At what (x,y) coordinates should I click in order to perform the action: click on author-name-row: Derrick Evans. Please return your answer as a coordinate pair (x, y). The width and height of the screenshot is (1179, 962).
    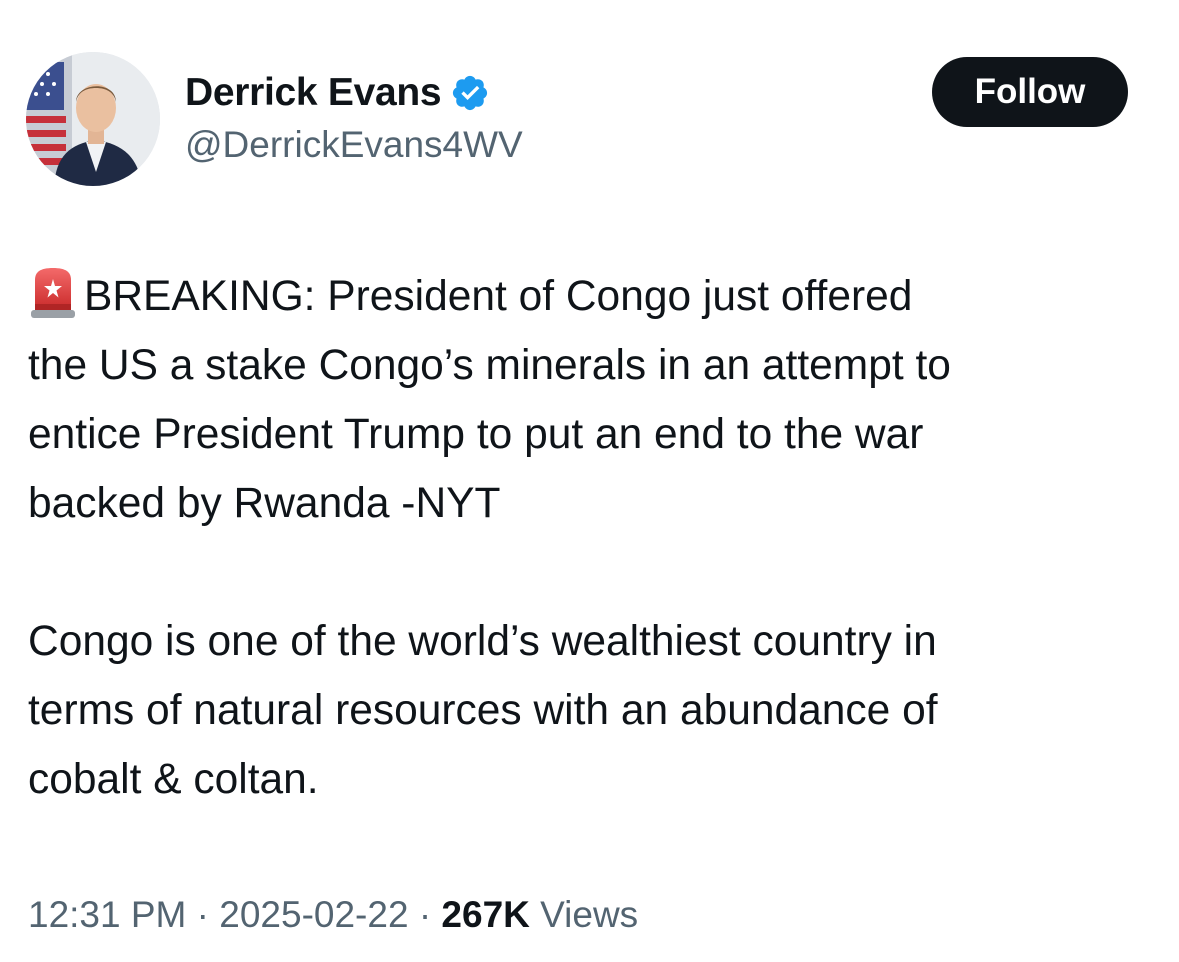
    Looking at the image, I should click on (337, 93).